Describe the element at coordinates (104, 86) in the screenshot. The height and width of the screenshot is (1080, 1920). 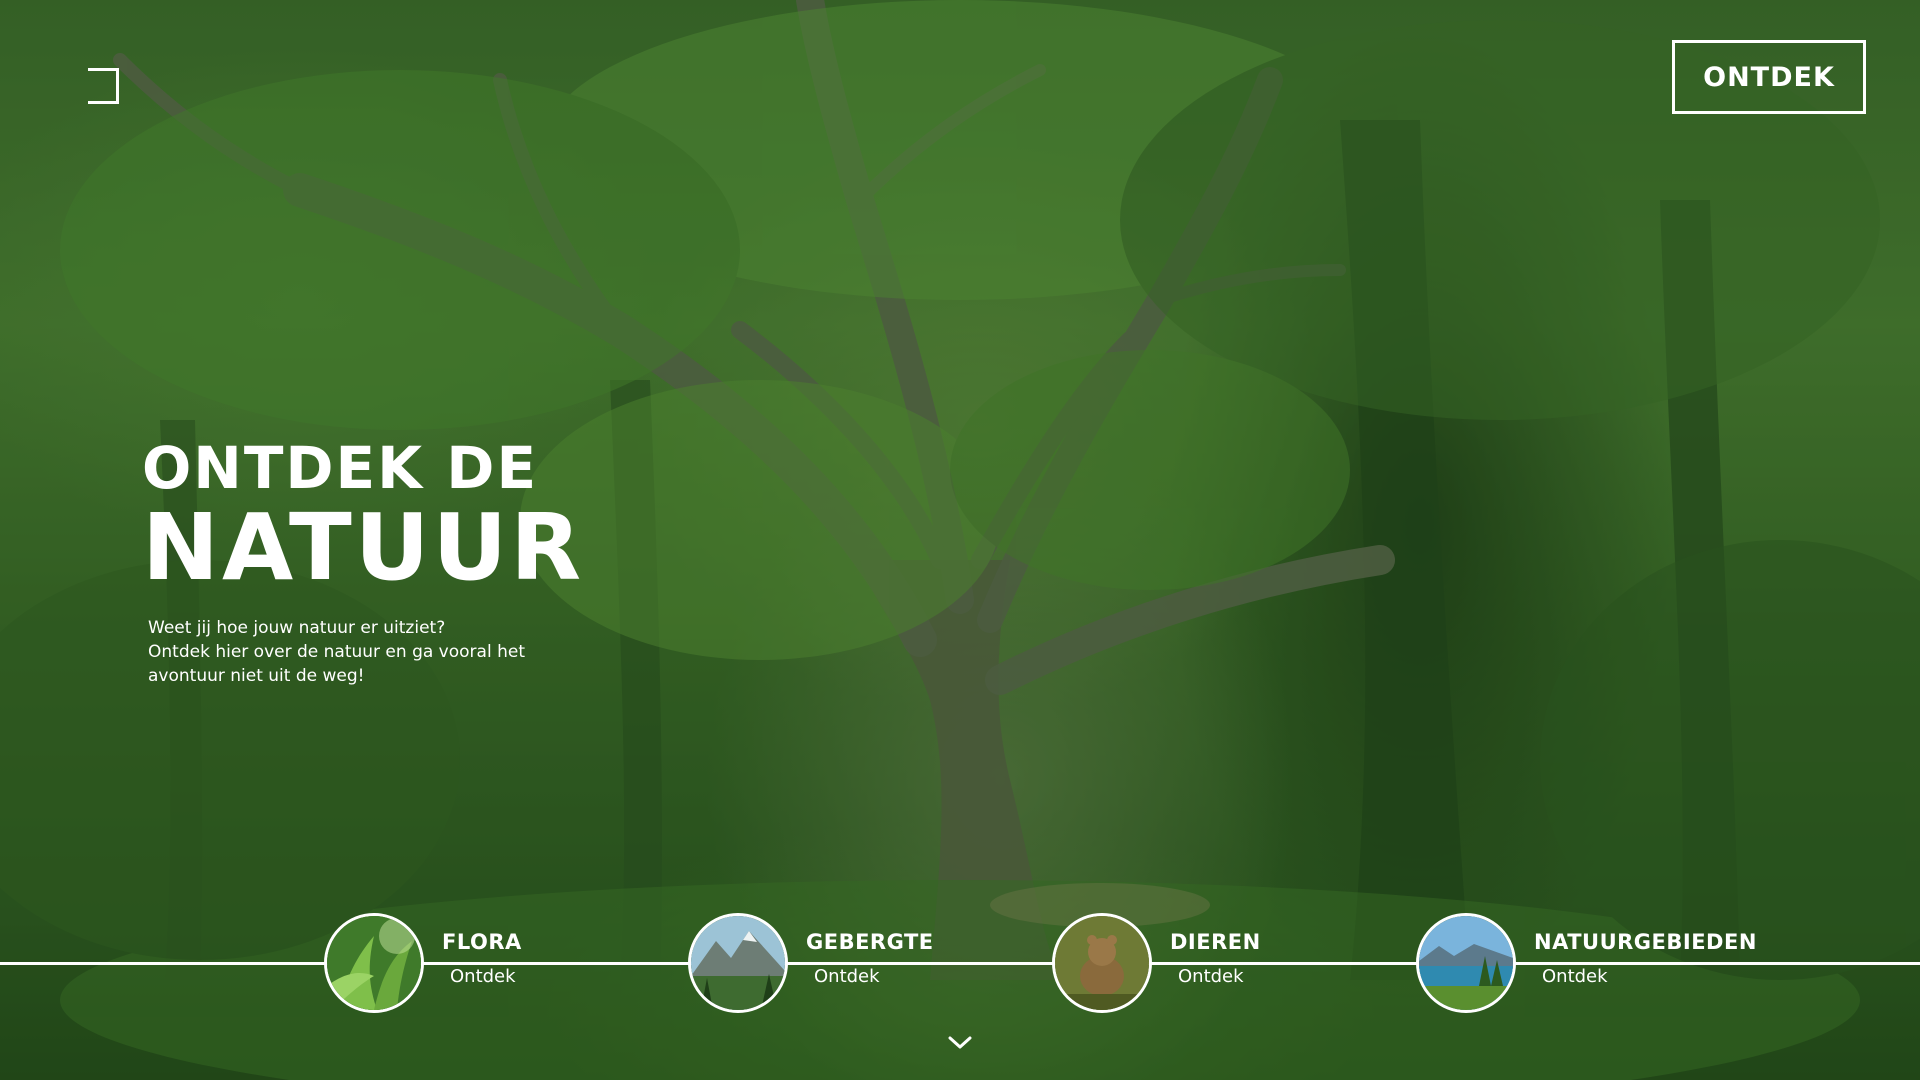
I see `menu-bracket-icon` at that location.